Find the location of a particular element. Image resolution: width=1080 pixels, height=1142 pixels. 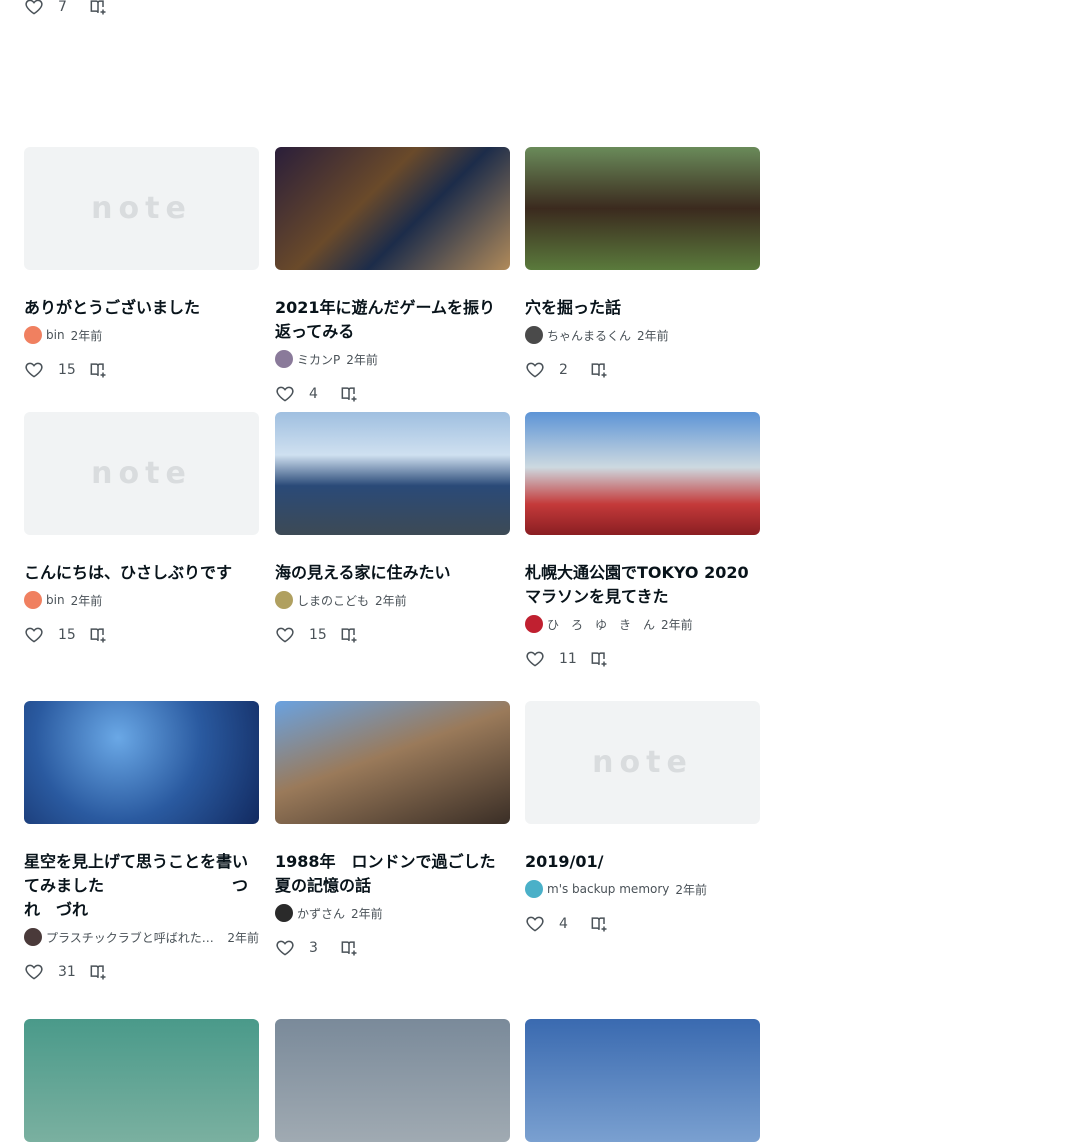

article-card: 海の見える家に住みたいしまのこども 2年前 15 is located at coordinates (392, 528).